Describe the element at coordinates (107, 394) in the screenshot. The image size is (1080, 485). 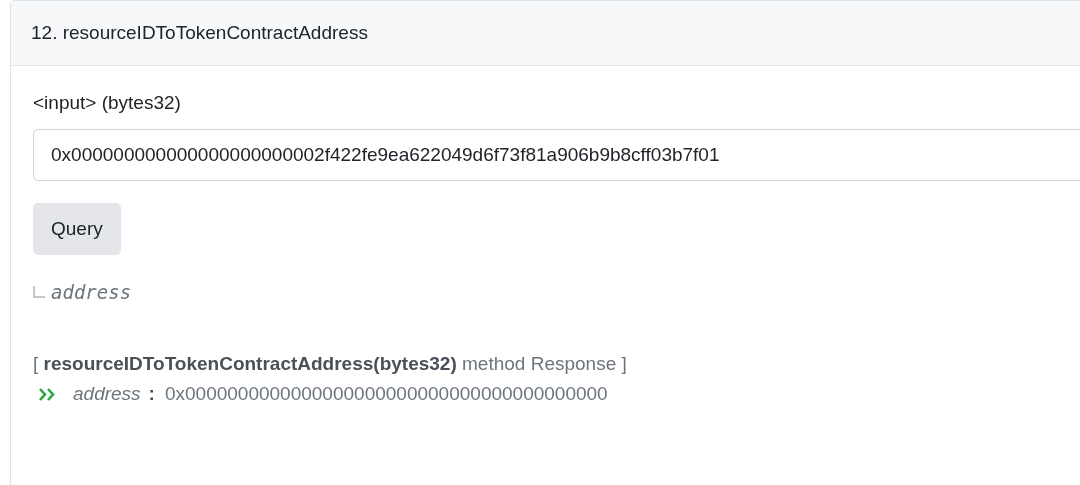
I see `response-name: address` at that location.